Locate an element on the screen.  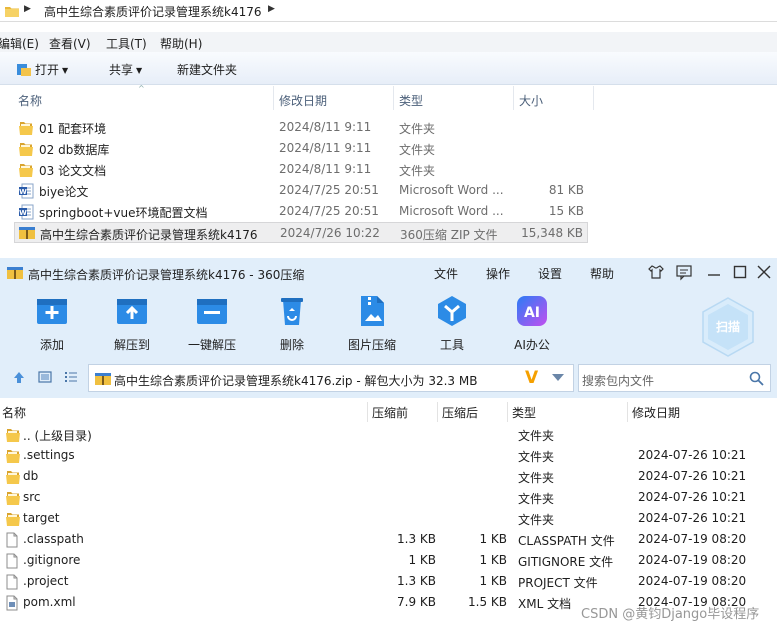
ai-office-button: AI AI办公 is located at coordinates (532, 324).